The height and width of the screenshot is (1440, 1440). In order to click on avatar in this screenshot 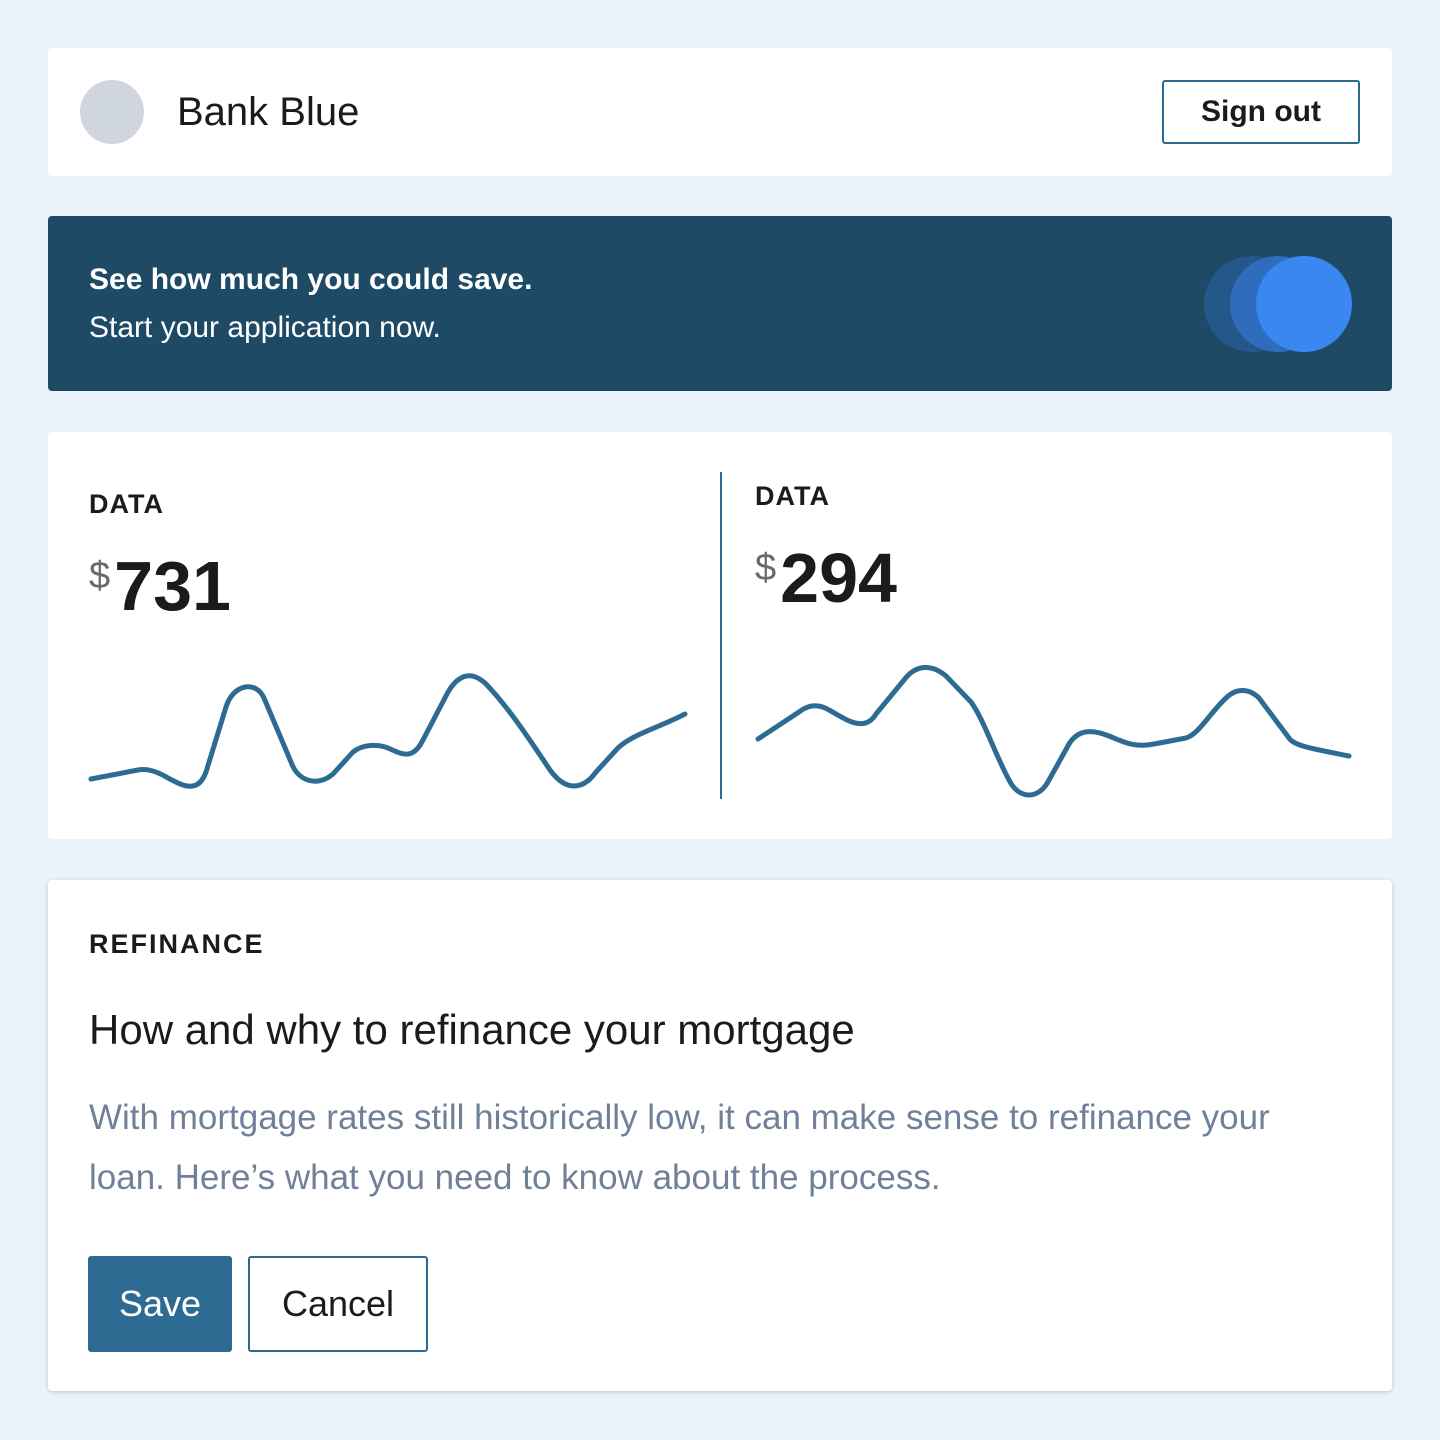, I will do `click(112, 112)`.